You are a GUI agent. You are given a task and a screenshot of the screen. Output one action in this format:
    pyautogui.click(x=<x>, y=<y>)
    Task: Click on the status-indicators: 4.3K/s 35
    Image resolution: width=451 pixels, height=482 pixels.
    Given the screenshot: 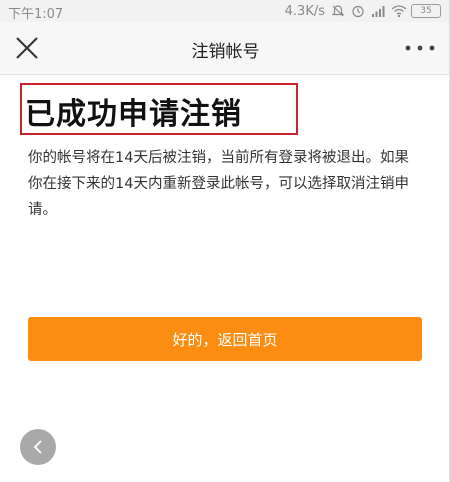 What is the action you would take?
    pyautogui.click(x=363, y=11)
    